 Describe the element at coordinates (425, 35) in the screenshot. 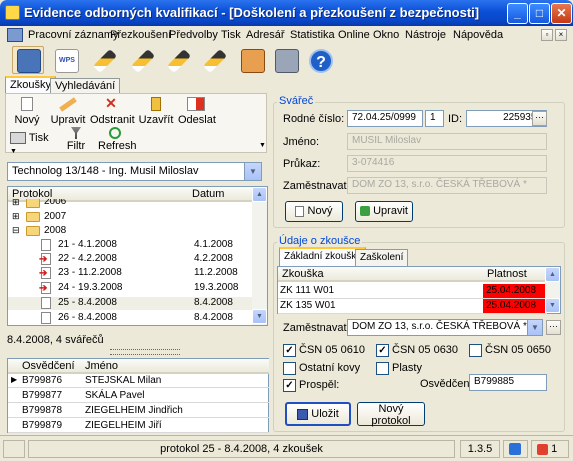

I see `menu-nastroje: Nástroje` at that location.